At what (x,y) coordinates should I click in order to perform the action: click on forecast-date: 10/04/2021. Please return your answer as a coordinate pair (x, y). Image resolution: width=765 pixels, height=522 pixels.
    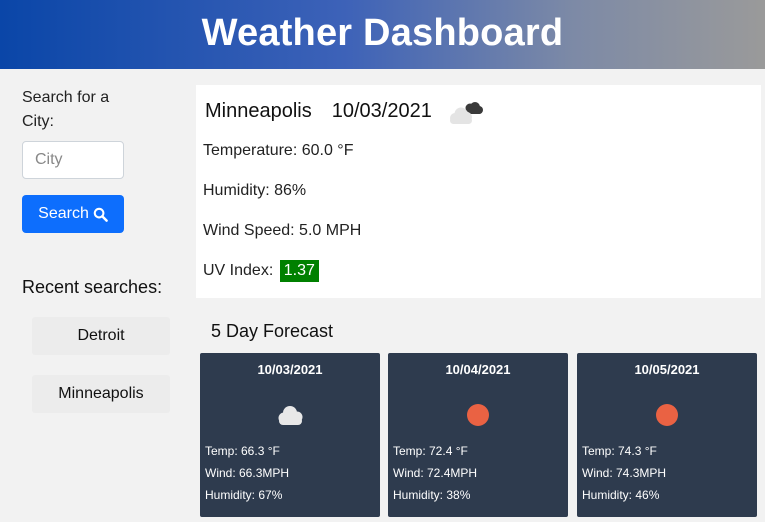
    Looking at the image, I should click on (478, 369).